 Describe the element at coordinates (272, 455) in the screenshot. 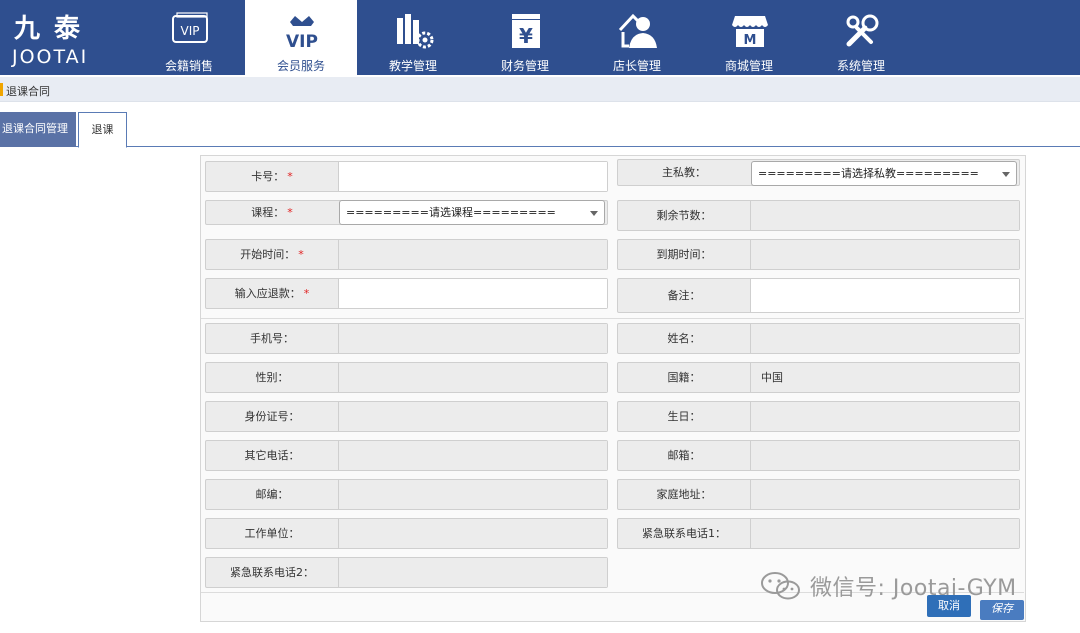

I see `other-phone-label: 其它电话：` at that location.